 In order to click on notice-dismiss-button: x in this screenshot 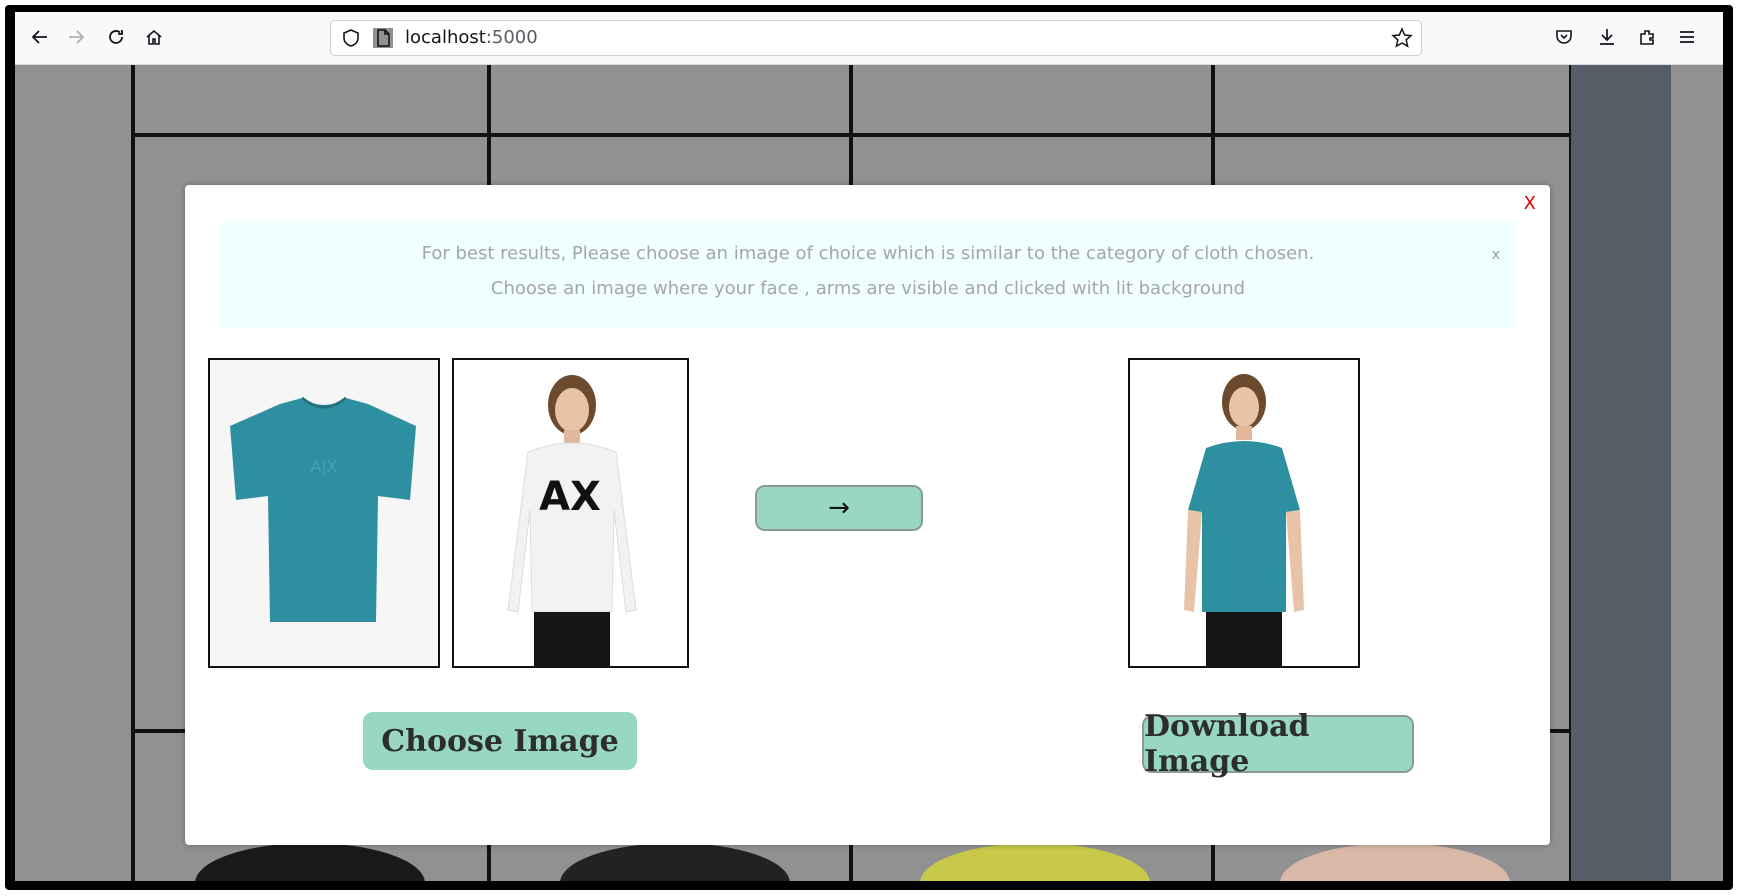, I will do `click(1496, 255)`.